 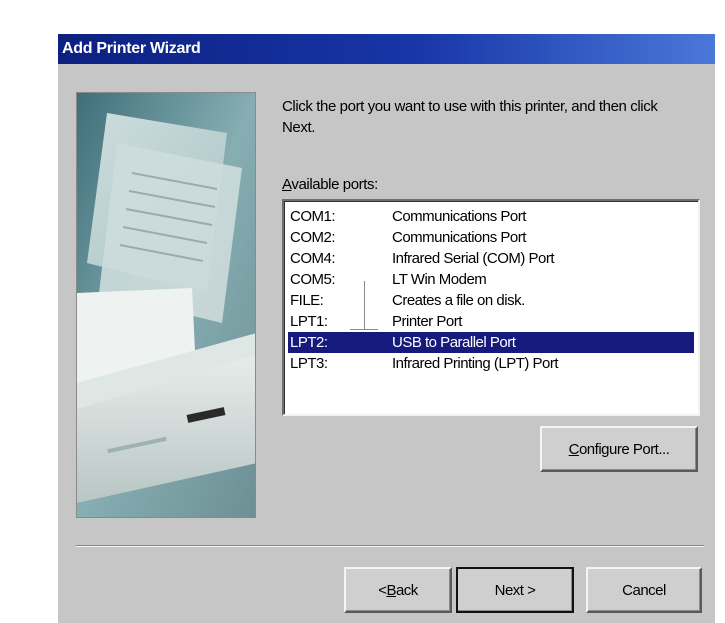 I want to click on window-title: Add Printer Wizard, so click(x=131, y=48).